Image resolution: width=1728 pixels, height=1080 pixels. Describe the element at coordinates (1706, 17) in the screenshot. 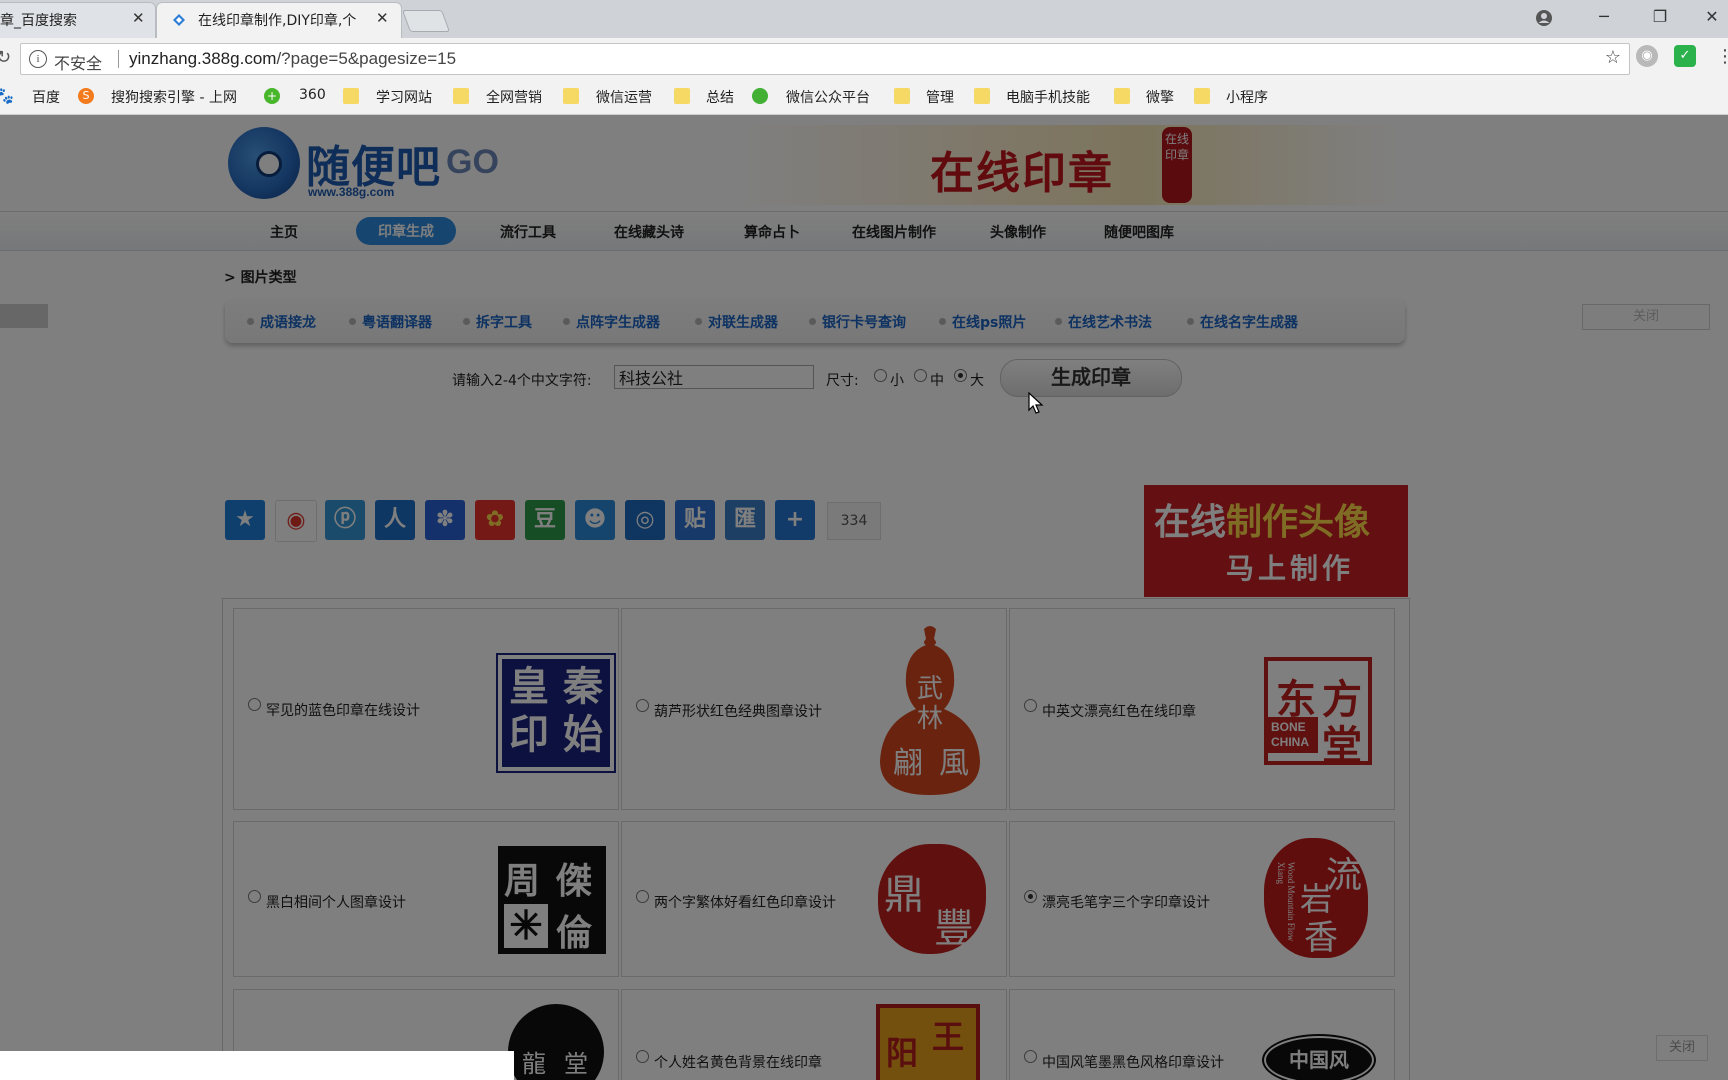

I see `window-close-icon: ✕` at that location.